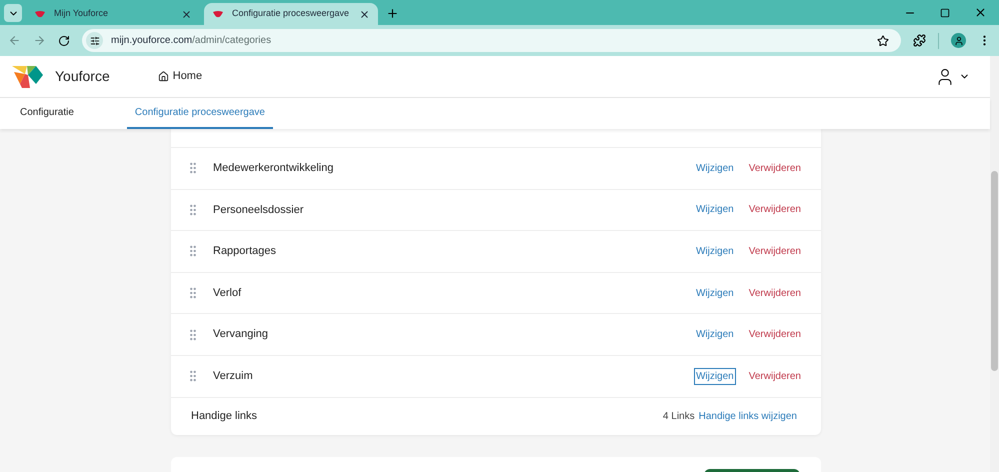 The height and width of the screenshot is (472, 999). What do you see at coordinates (64, 40) in the screenshot?
I see `reload-icon` at bounding box center [64, 40].